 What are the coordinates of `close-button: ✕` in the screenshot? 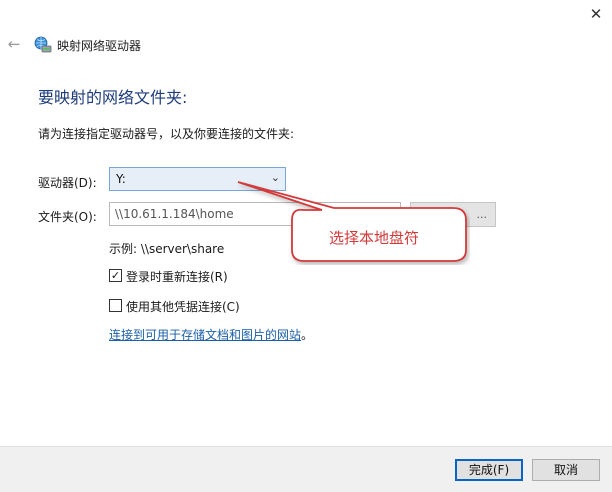 It's located at (596, 14).